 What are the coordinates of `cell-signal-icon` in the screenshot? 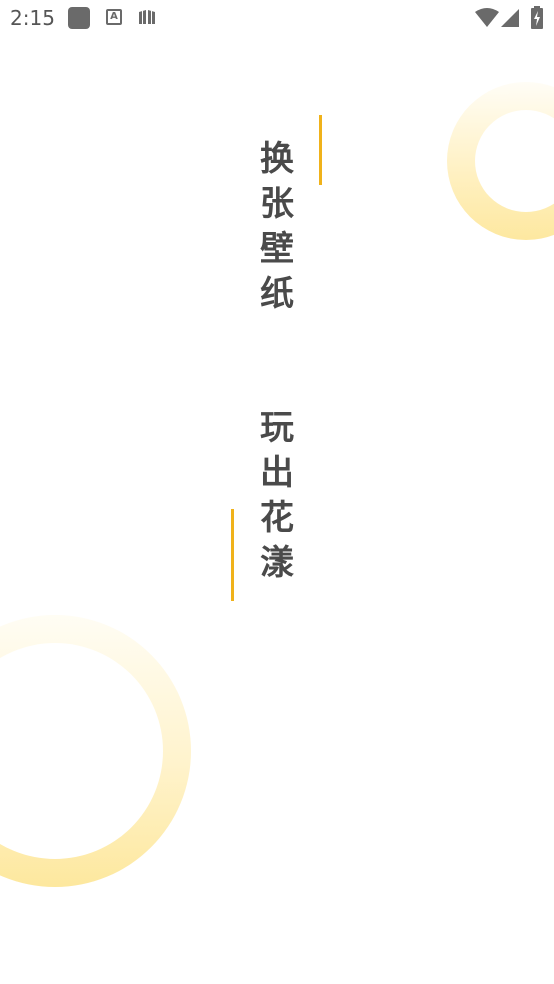 It's located at (510, 18).